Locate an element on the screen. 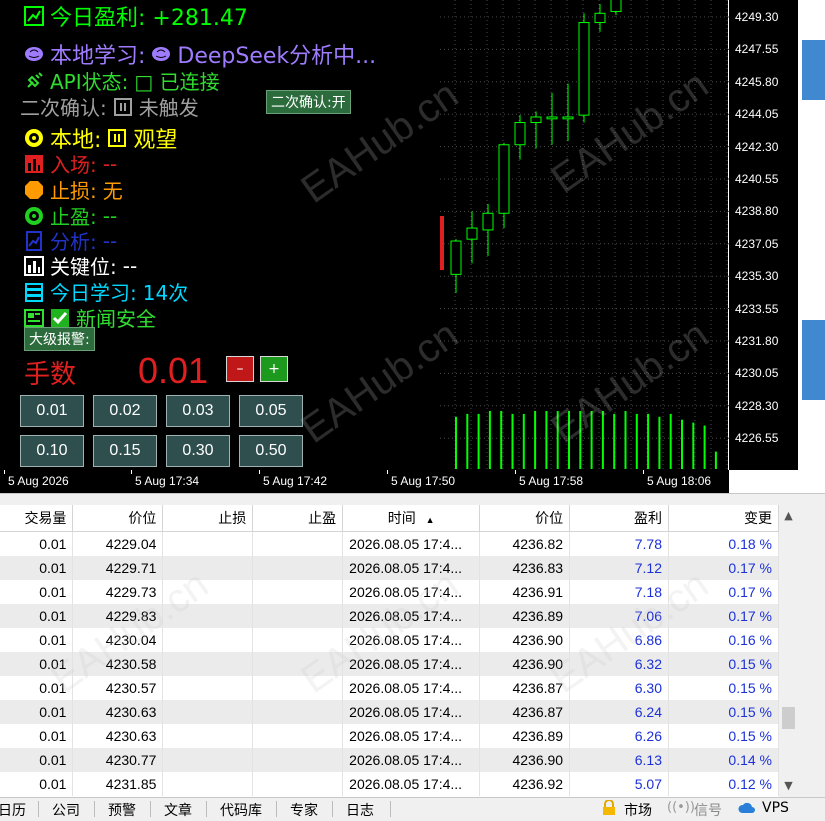 Image resolution: width=825 pixels, height=821 pixels. position-marker is located at coordinates (442, 243).